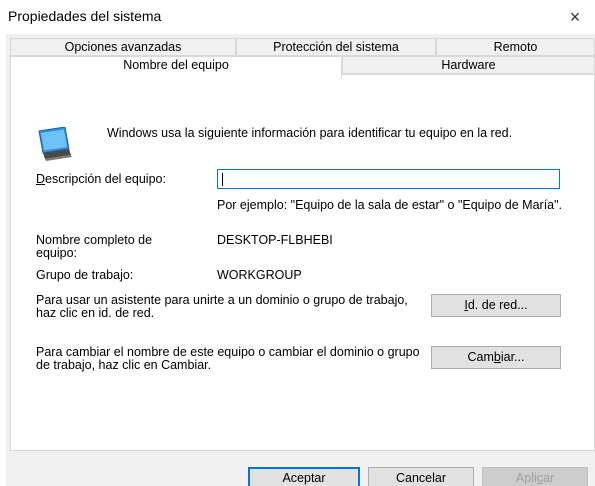 The width and height of the screenshot is (595, 486). Describe the element at coordinates (575, 17) in the screenshot. I see `close-icon: ×` at that location.